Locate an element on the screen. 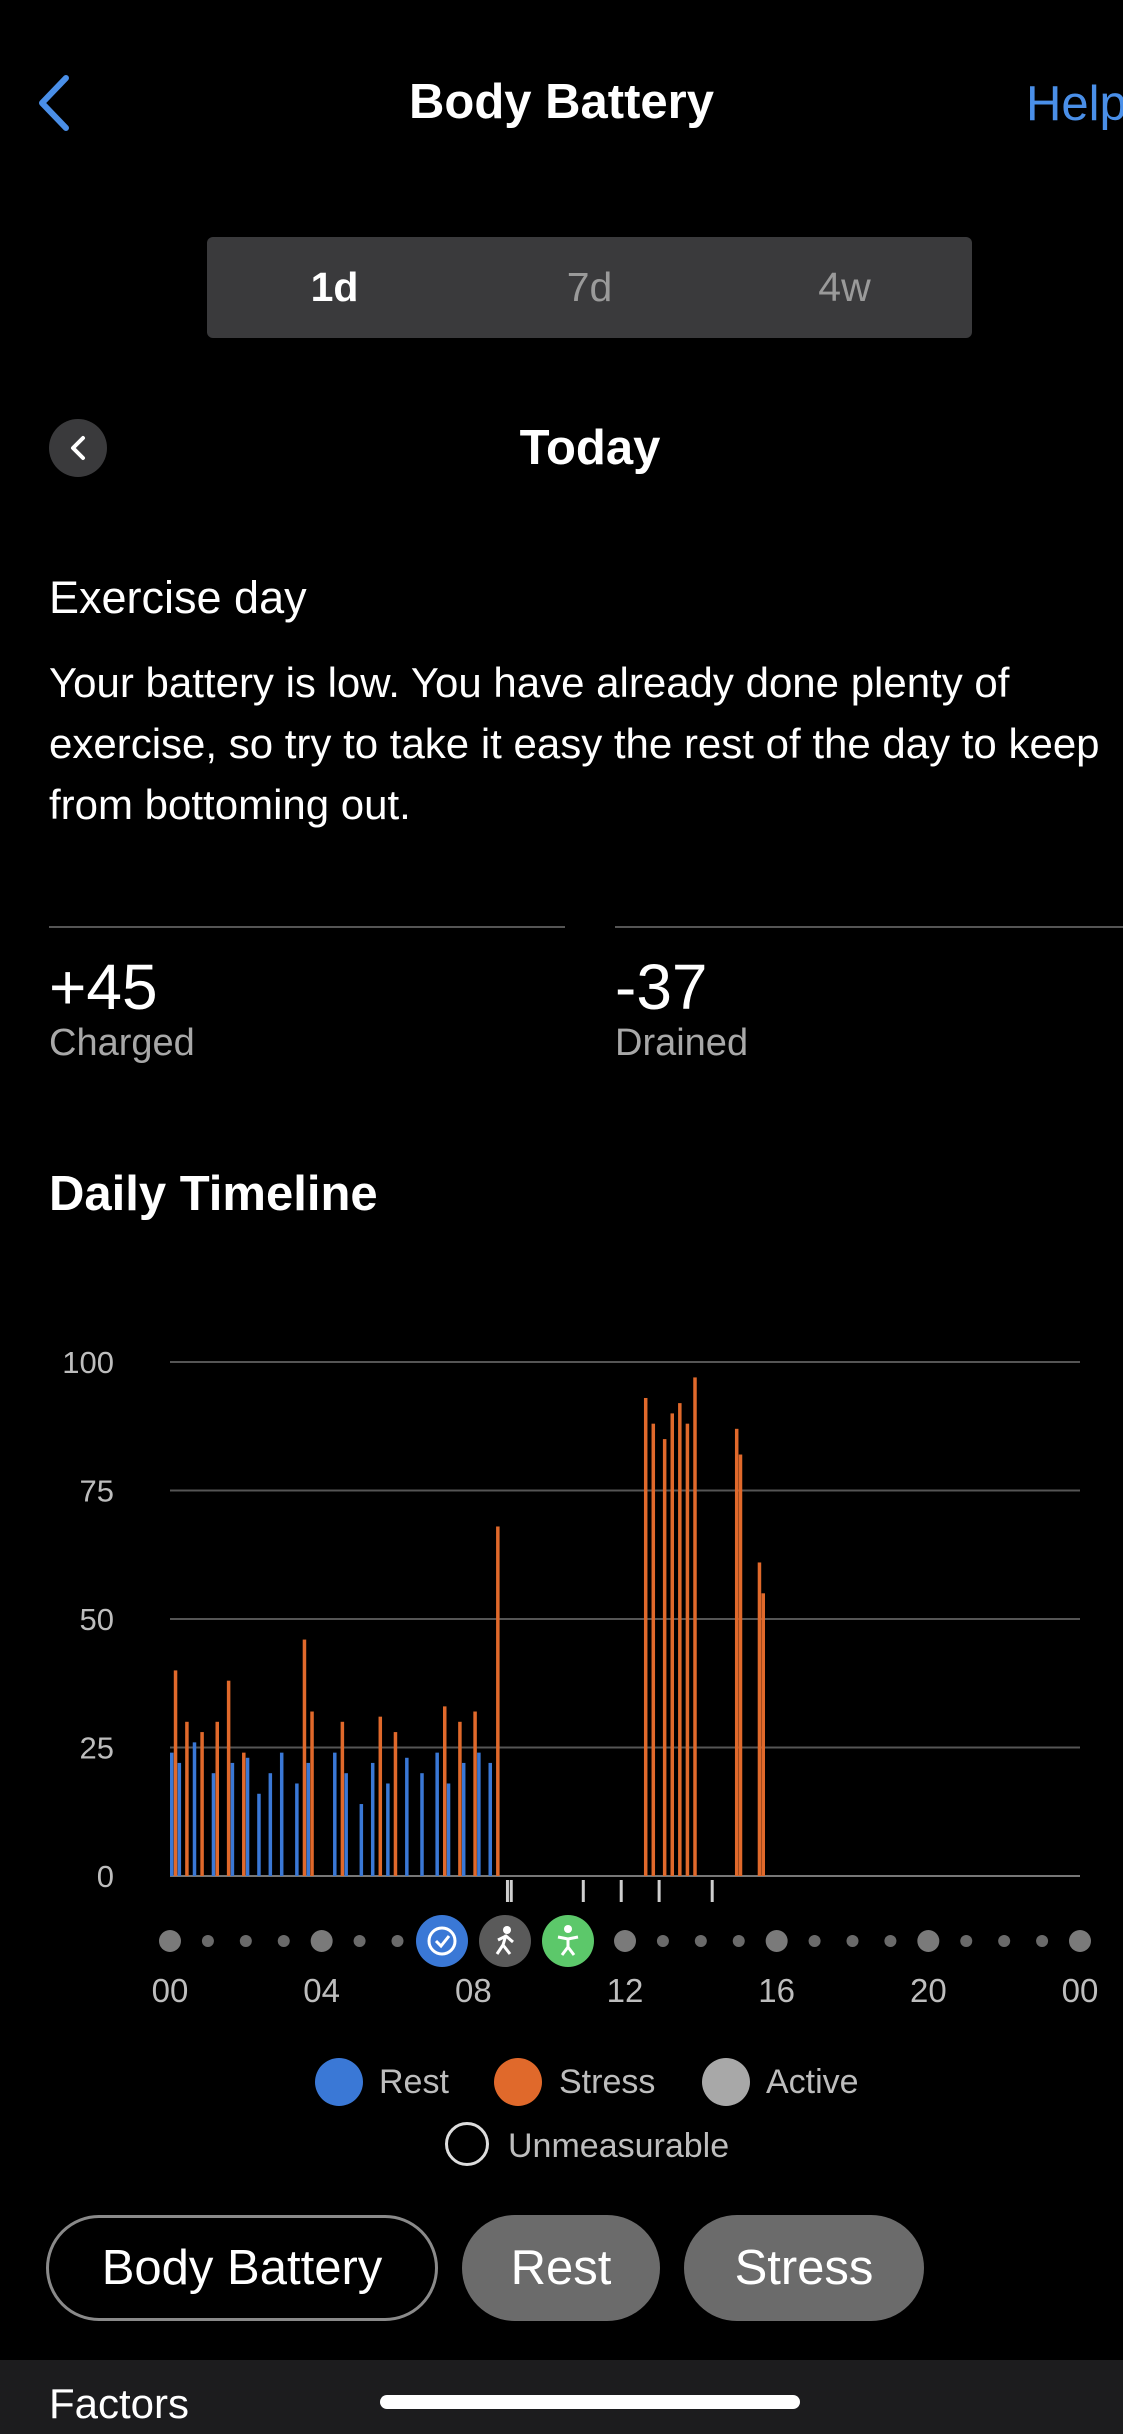  y-tick-label: 50 is located at coordinates (97, 1619).